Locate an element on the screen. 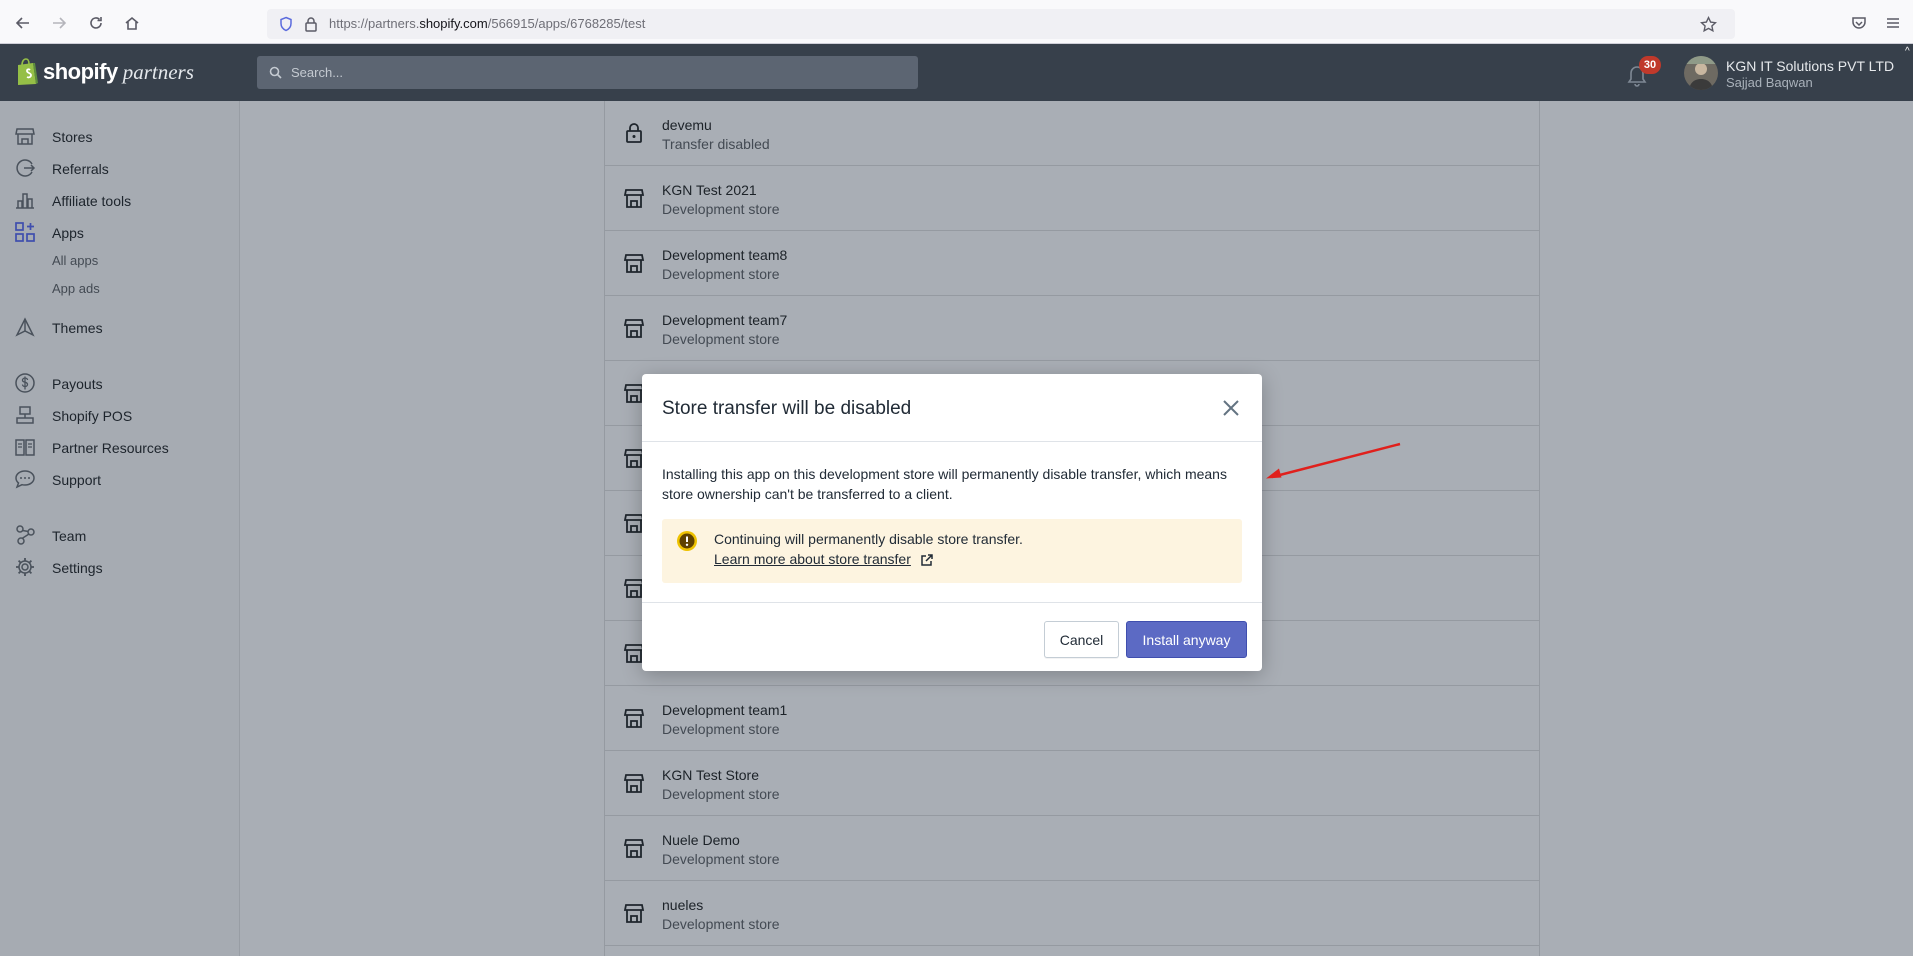  list-item: devemu Transfer disabled is located at coordinates (1072, 133).